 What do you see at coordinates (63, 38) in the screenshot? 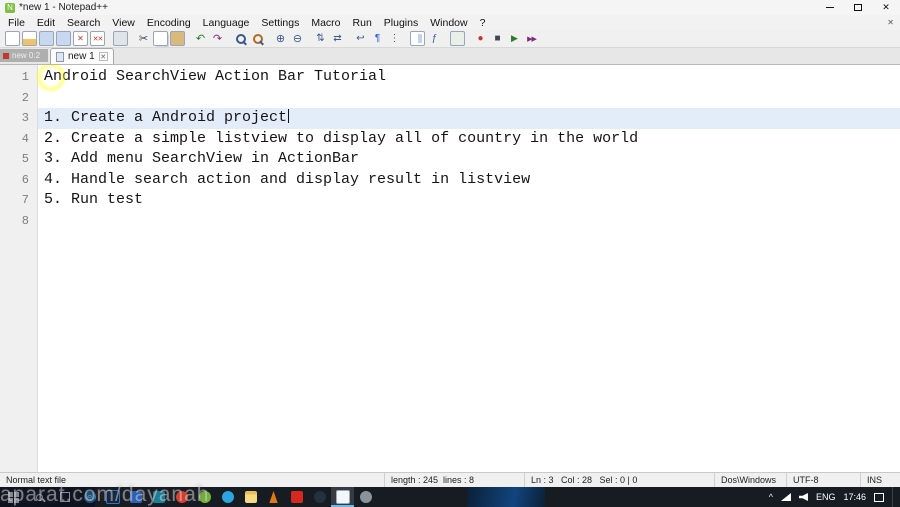
I see `save-all-icon` at bounding box center [63, 38].